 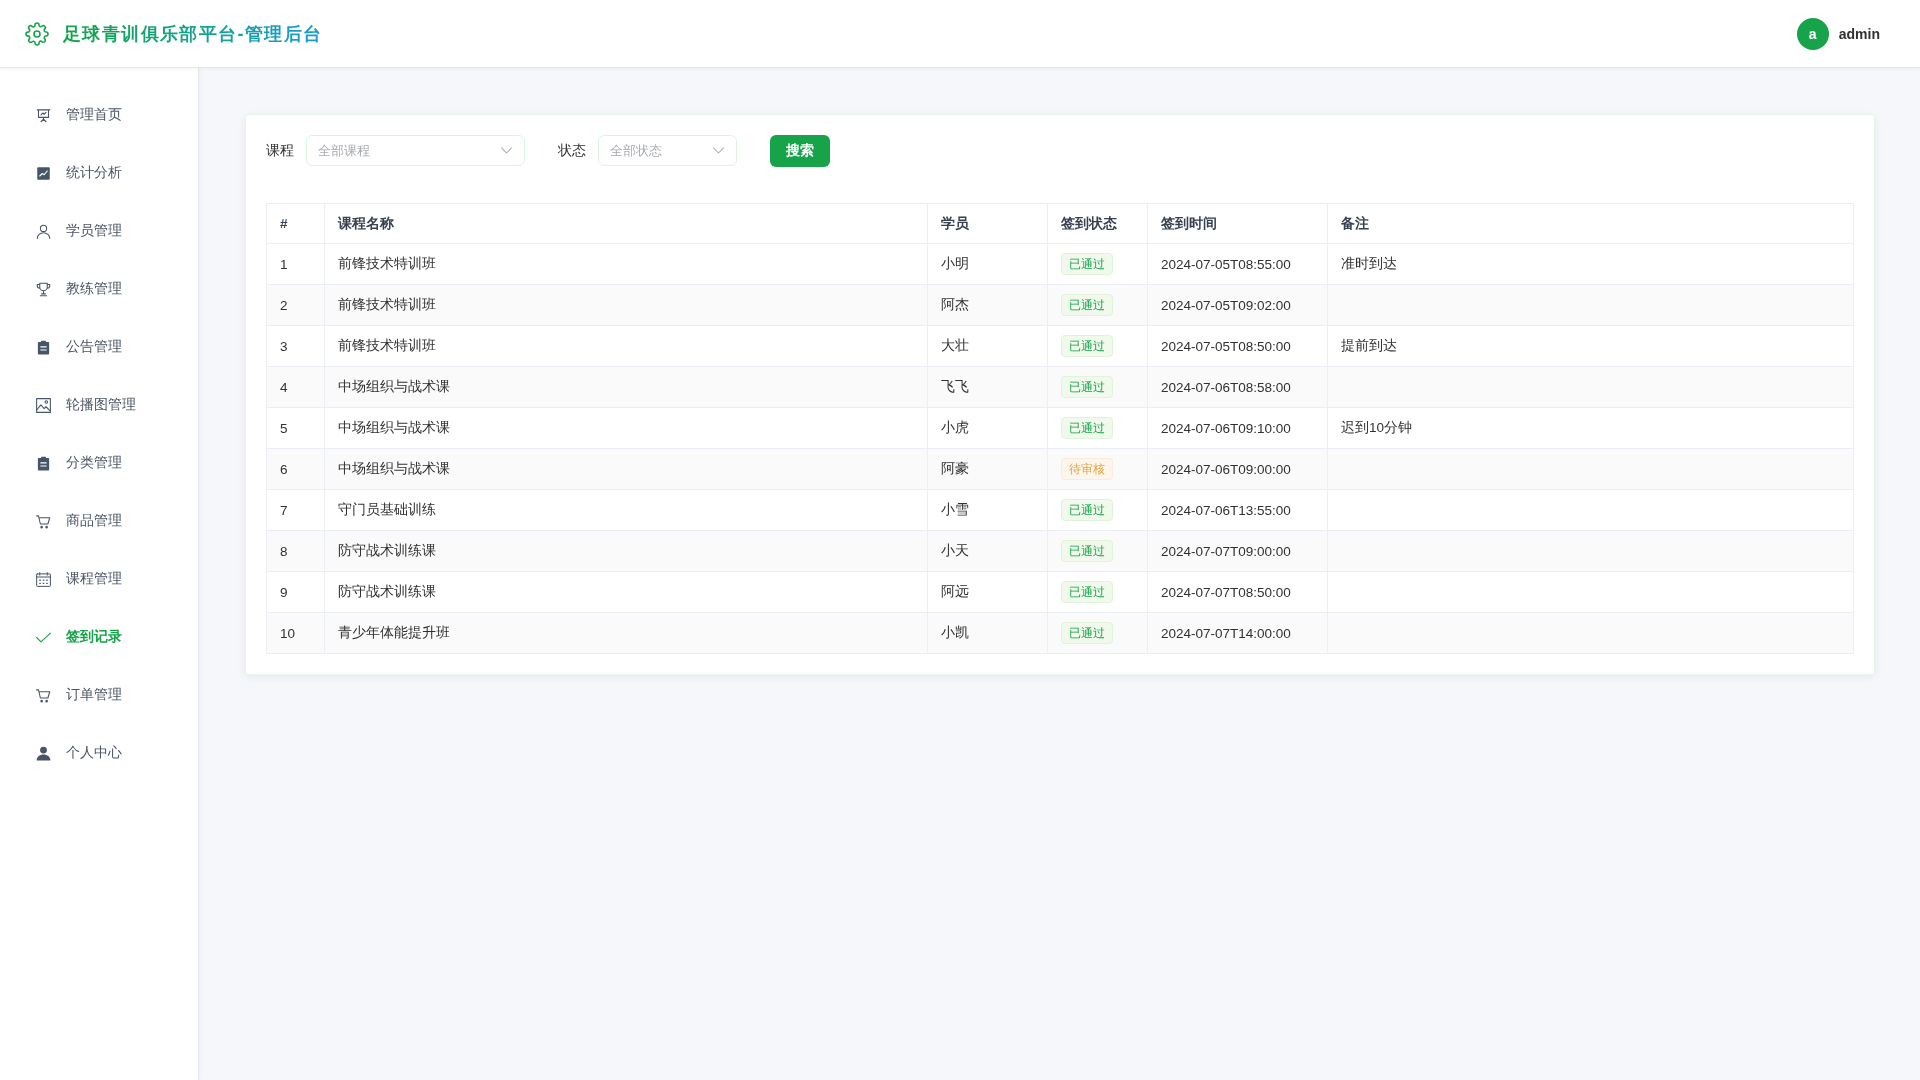 I want to click on table-cell: 4, so click(x=295, y=387).